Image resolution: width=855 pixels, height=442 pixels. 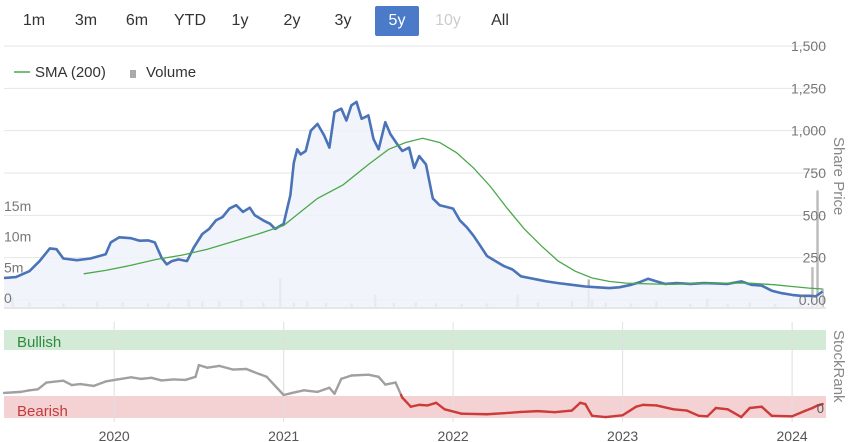 I want to click on volume-tick-label: 5m, so click(x=13, y=267).